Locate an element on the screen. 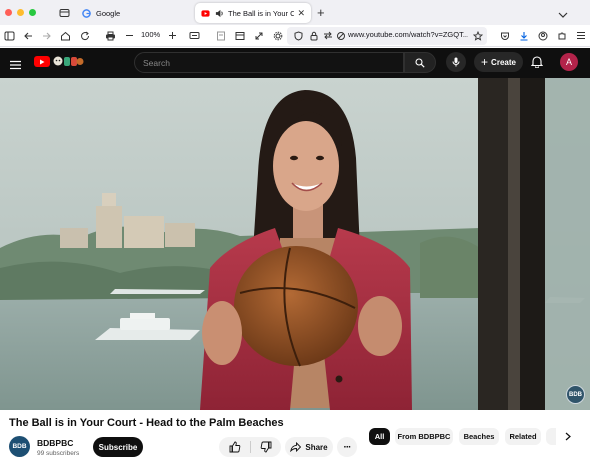  lock-icon is located at coordinates (313, 35).